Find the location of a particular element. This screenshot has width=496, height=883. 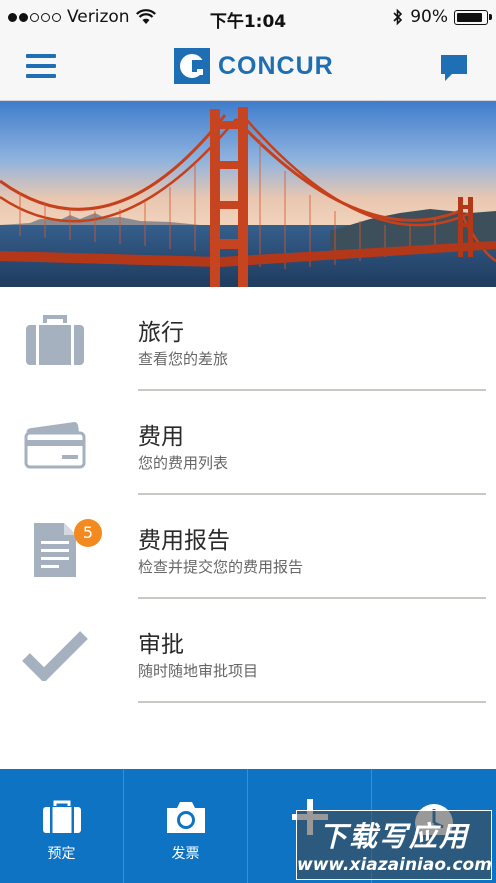

bluetooth-icon is located at coordinates (398, 17).